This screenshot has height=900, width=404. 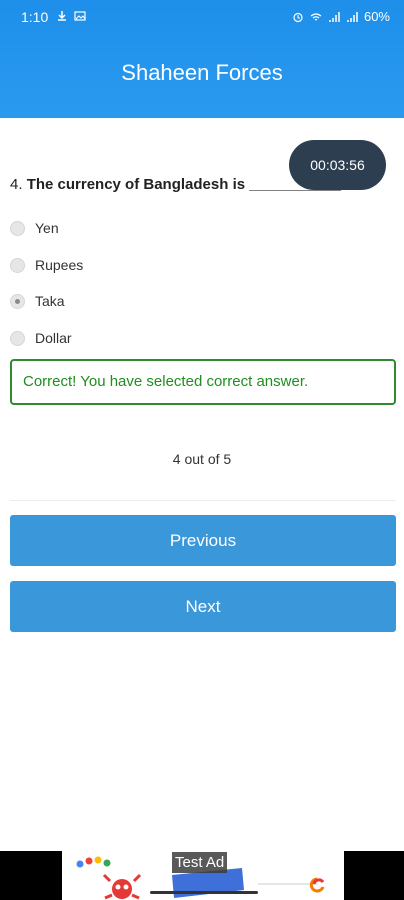 What do you see at coordinates (203, 540) in the screenshot?
I see `previous-button: Previous` at bounding box center [203, 540].